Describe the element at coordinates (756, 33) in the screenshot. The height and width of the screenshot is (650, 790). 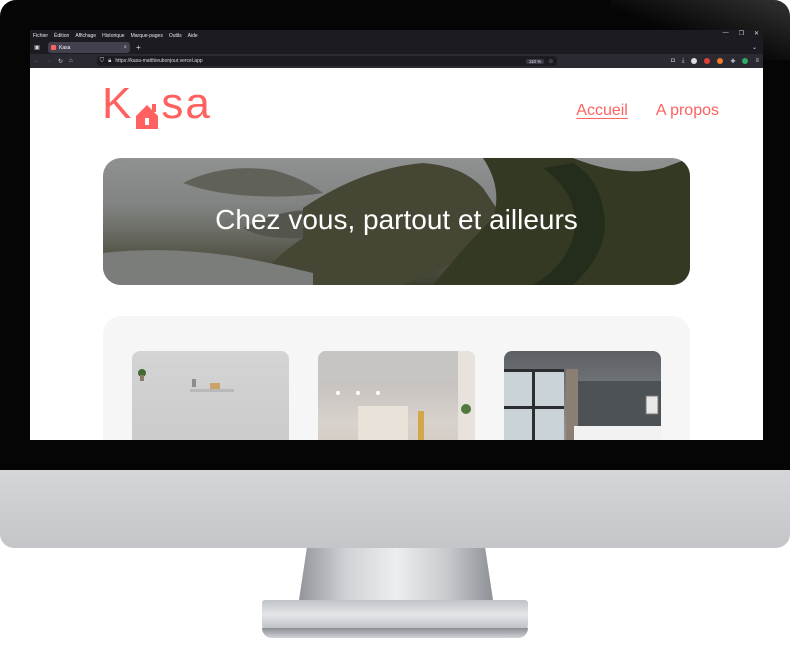
I see `close-window-icon: ✕` at that location.